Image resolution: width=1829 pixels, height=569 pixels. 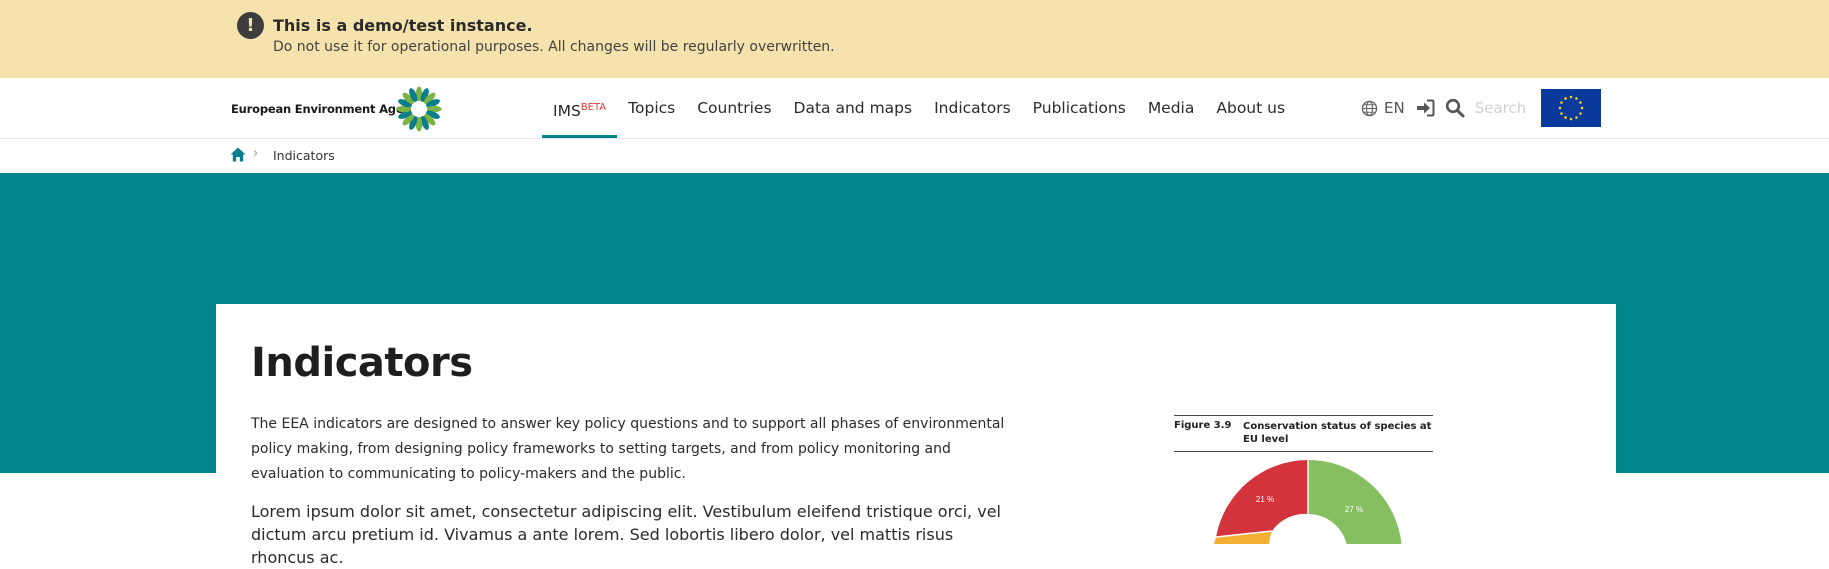 What do you see at coordinates (972, 108) in the screenshot?
I see `nav-item-indicators: Indicators` at bounding box center [972, 108].